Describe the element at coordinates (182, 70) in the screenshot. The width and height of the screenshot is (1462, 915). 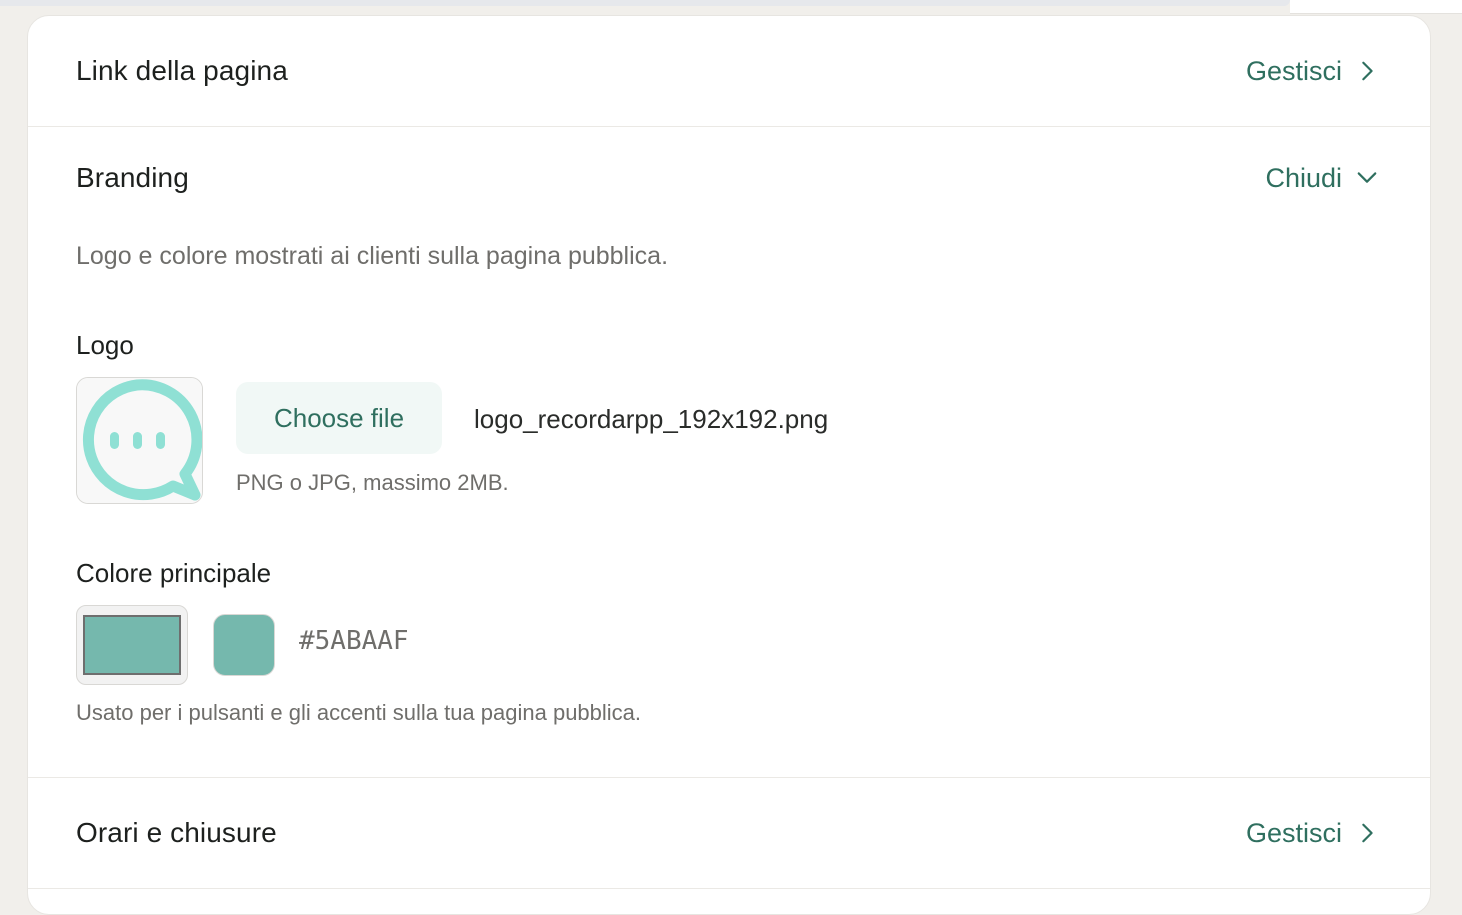
I see `page-link-title: Link della pagina` at that location.